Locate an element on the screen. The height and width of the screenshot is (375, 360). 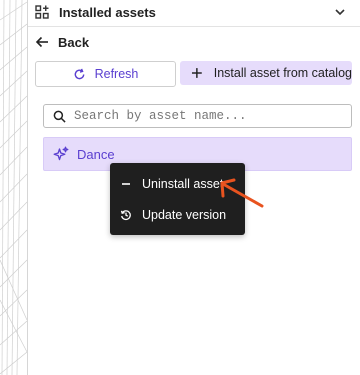
minus-icon is located at coordinates (126, 184).